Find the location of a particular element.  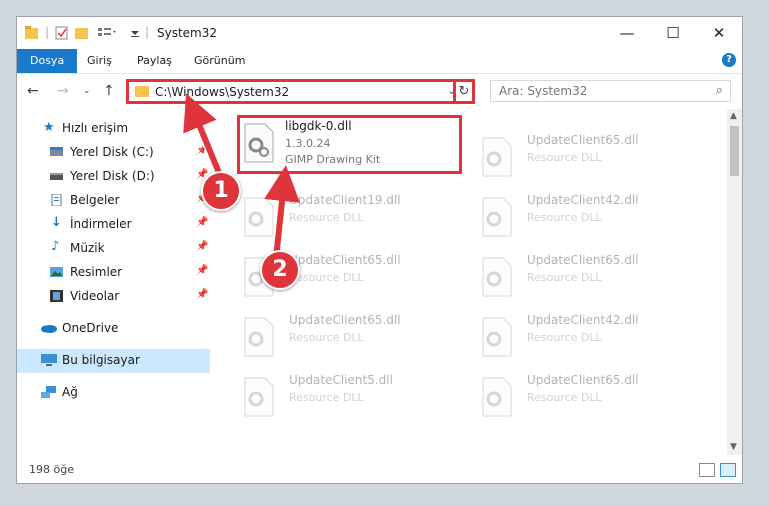

arrow-to-address is located at coordinates (204, 137).